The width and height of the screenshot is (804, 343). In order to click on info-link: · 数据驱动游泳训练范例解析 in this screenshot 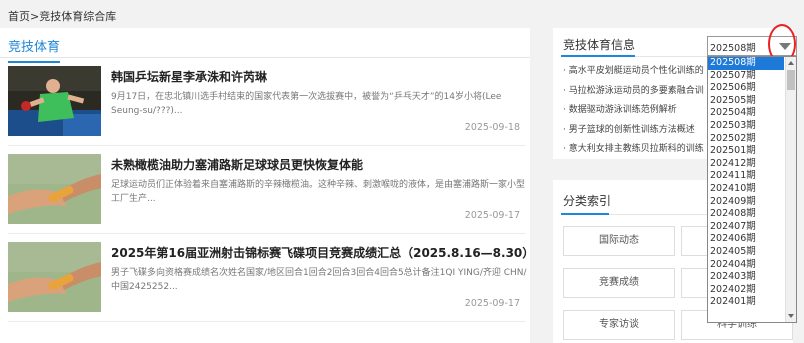, I will do `click(638, 111)`.